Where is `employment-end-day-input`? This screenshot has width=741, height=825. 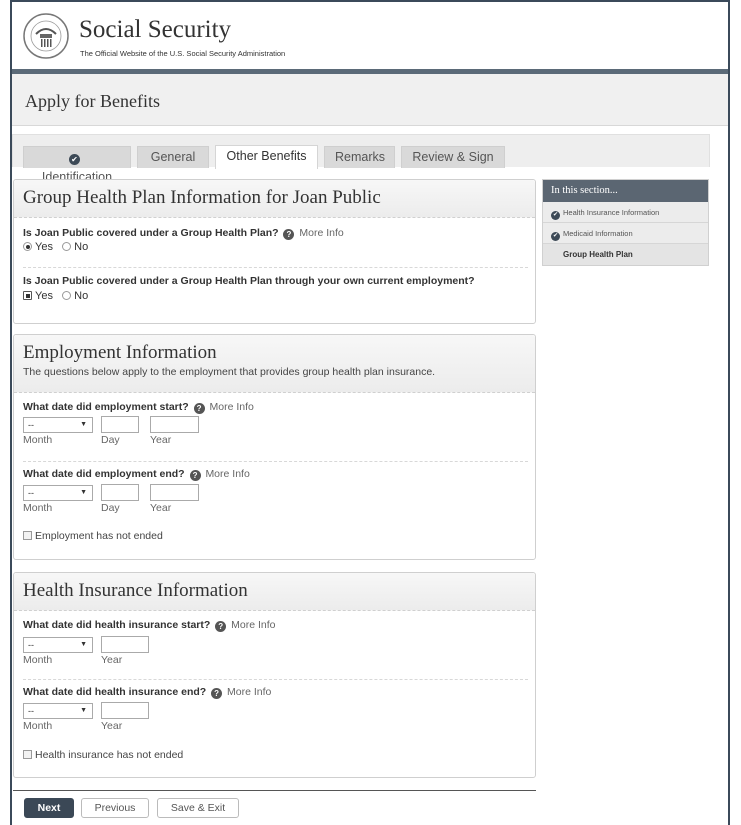
employment-end-day-input is located at coordinates (120, 492).